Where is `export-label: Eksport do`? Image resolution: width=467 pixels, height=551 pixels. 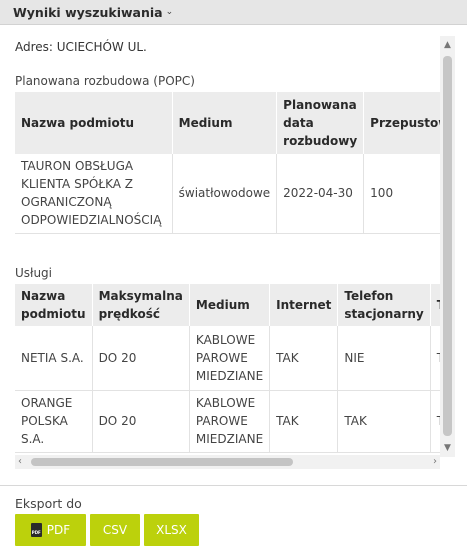
export-label: Eksport do is located at coordinates (48, 503).